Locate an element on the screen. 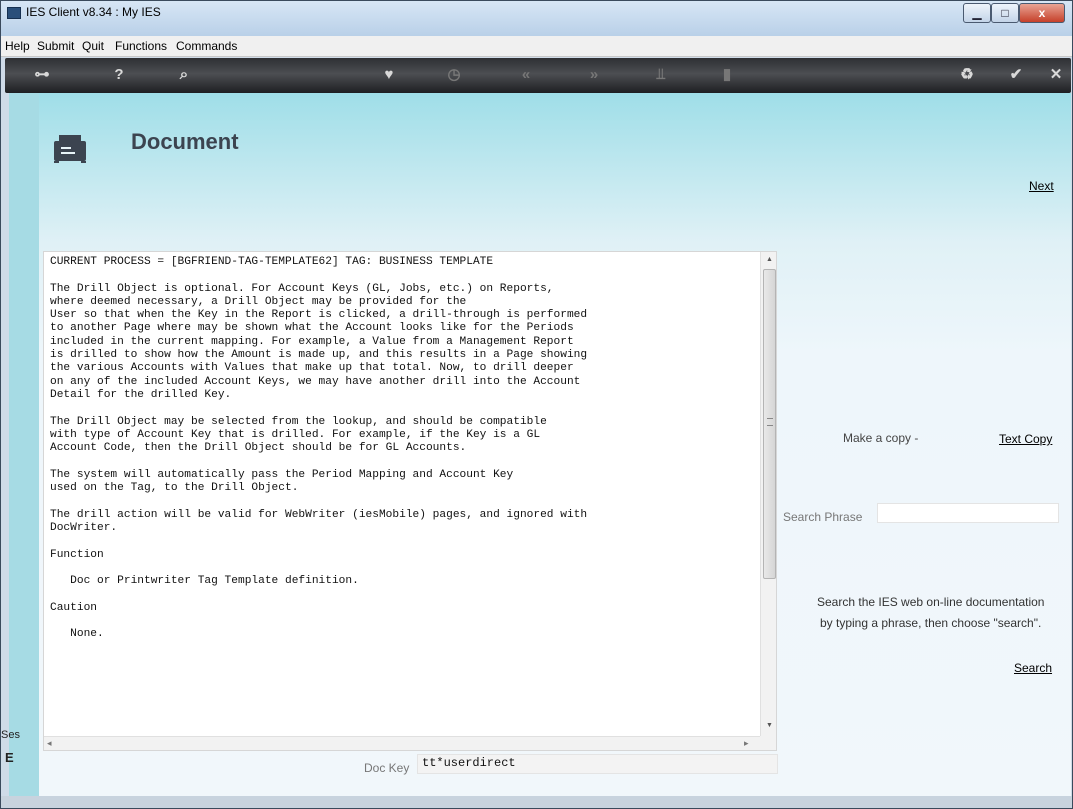 The image size is (1073, 809). document-icon is located at coordinates (70, 149).